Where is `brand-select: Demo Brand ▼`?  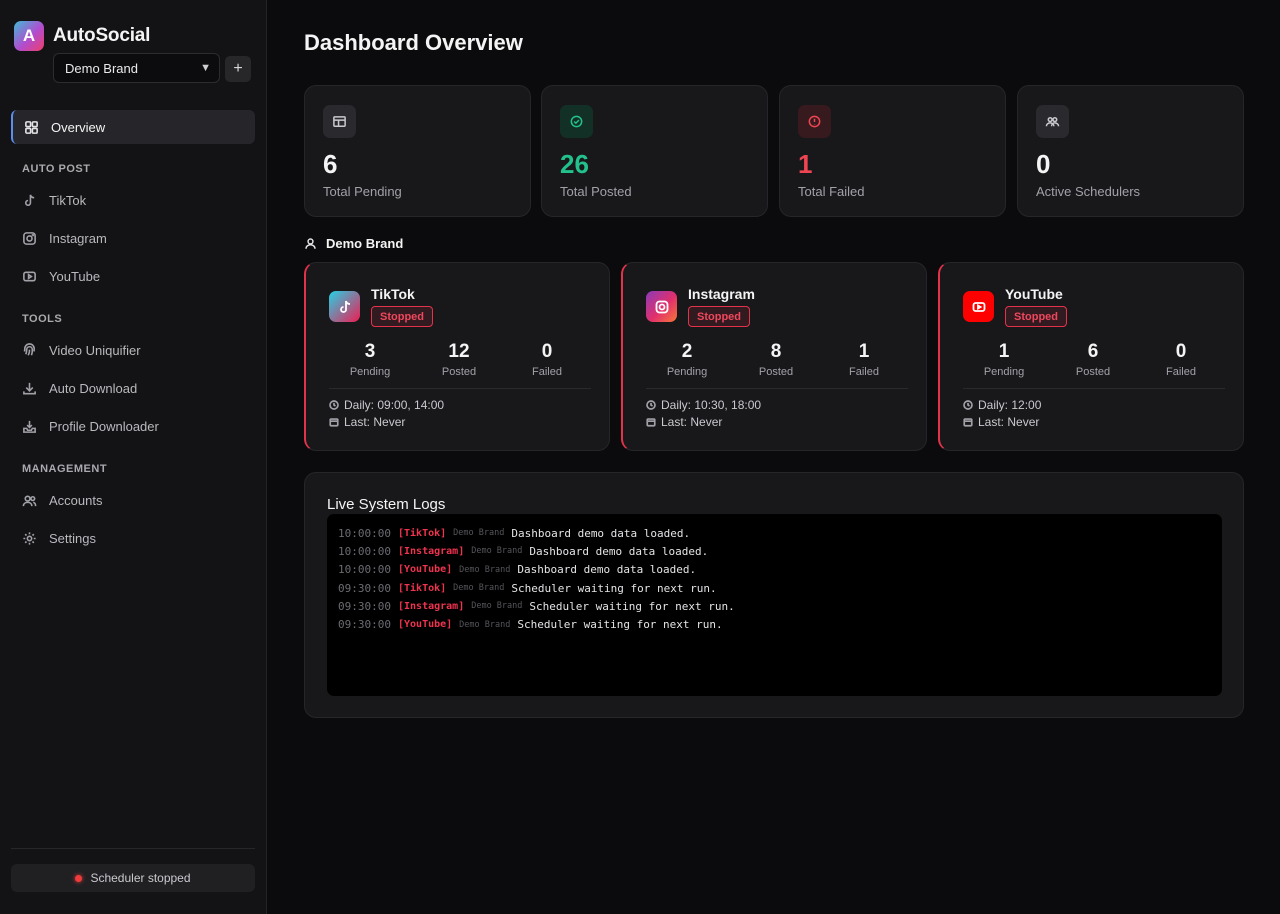
brand-select: Demo Brand ▼ is located at coordinates (136, 68).